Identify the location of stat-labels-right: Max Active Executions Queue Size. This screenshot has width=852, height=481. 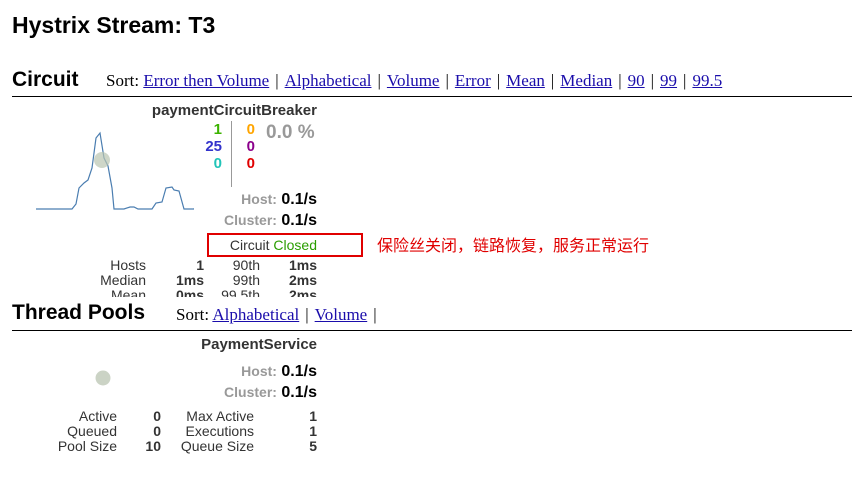
(209, 431).